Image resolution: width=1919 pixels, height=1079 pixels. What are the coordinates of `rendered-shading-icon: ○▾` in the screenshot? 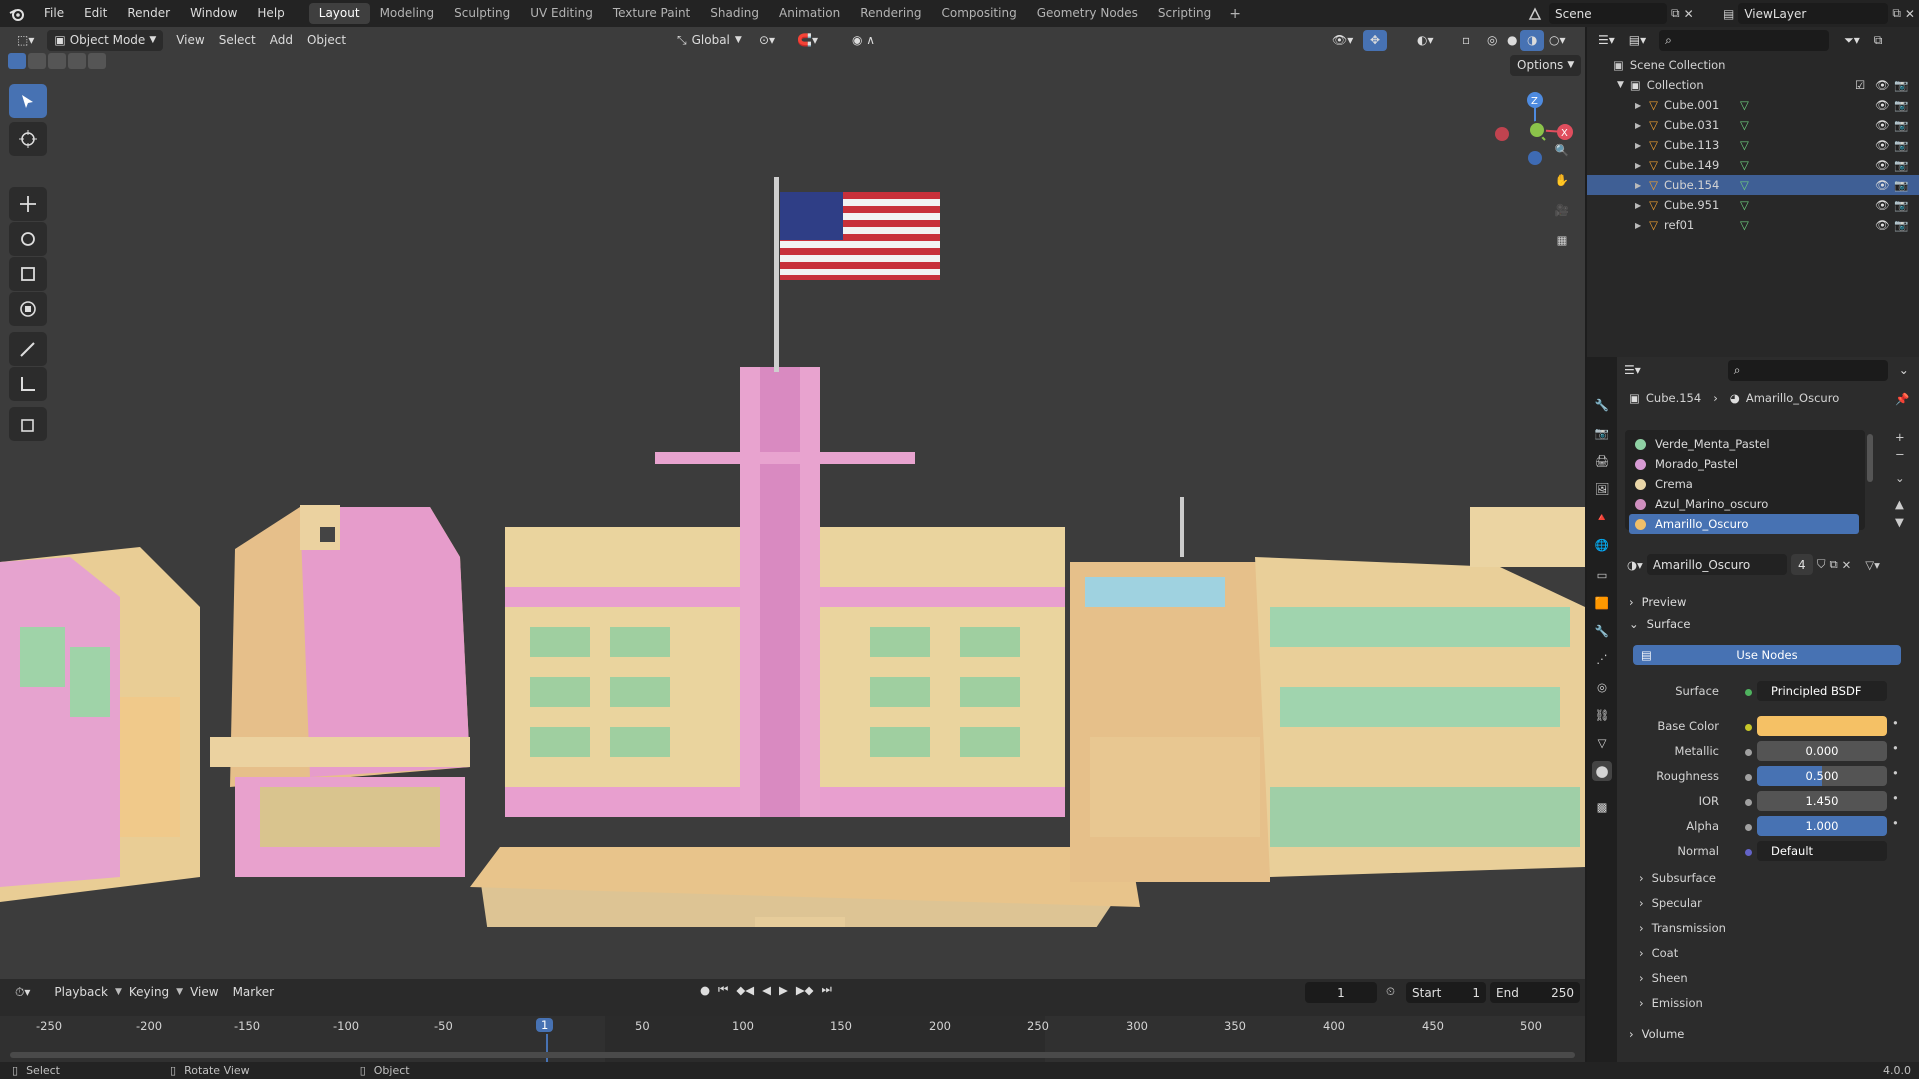 It's located at (1557, 40).